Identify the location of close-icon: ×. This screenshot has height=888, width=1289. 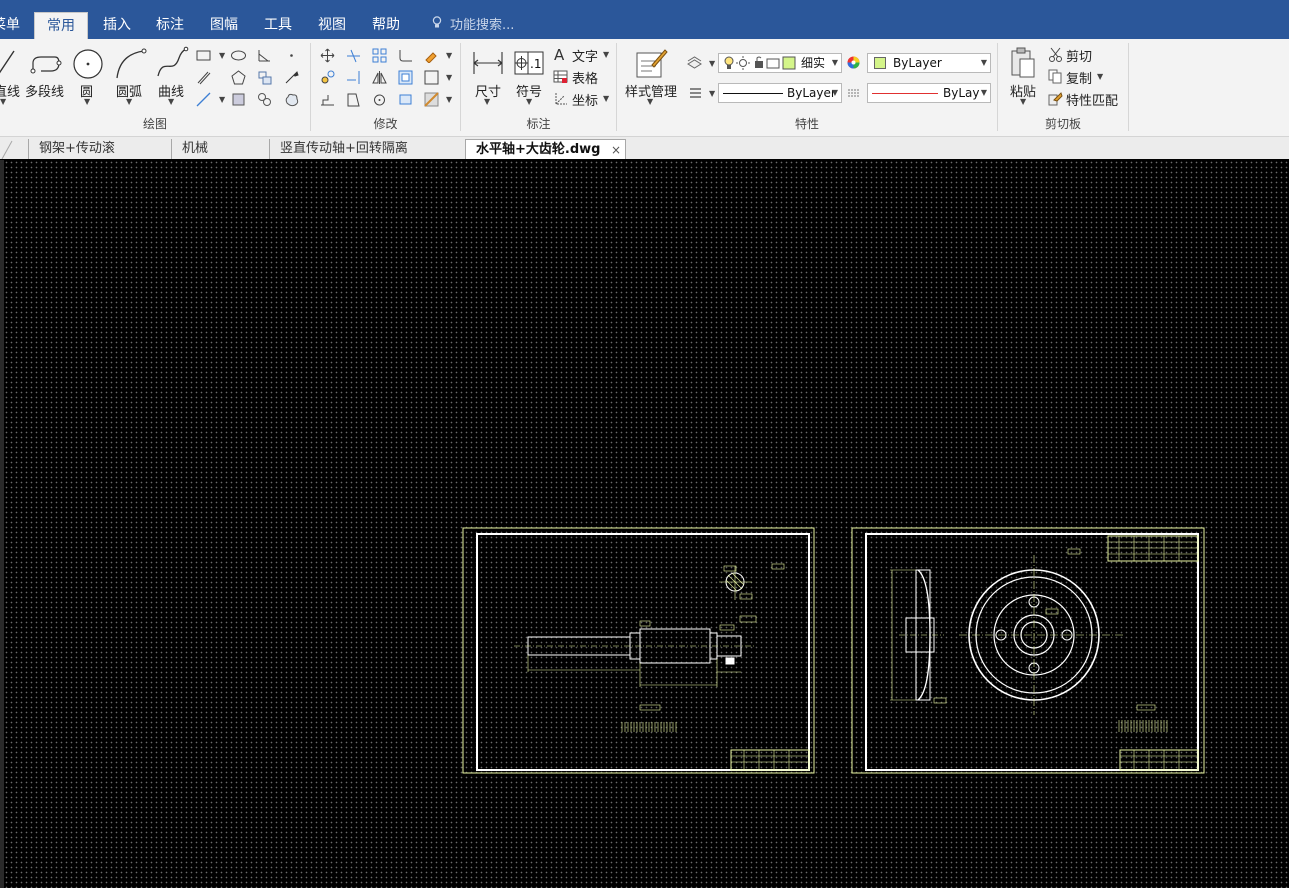
(616, 150).